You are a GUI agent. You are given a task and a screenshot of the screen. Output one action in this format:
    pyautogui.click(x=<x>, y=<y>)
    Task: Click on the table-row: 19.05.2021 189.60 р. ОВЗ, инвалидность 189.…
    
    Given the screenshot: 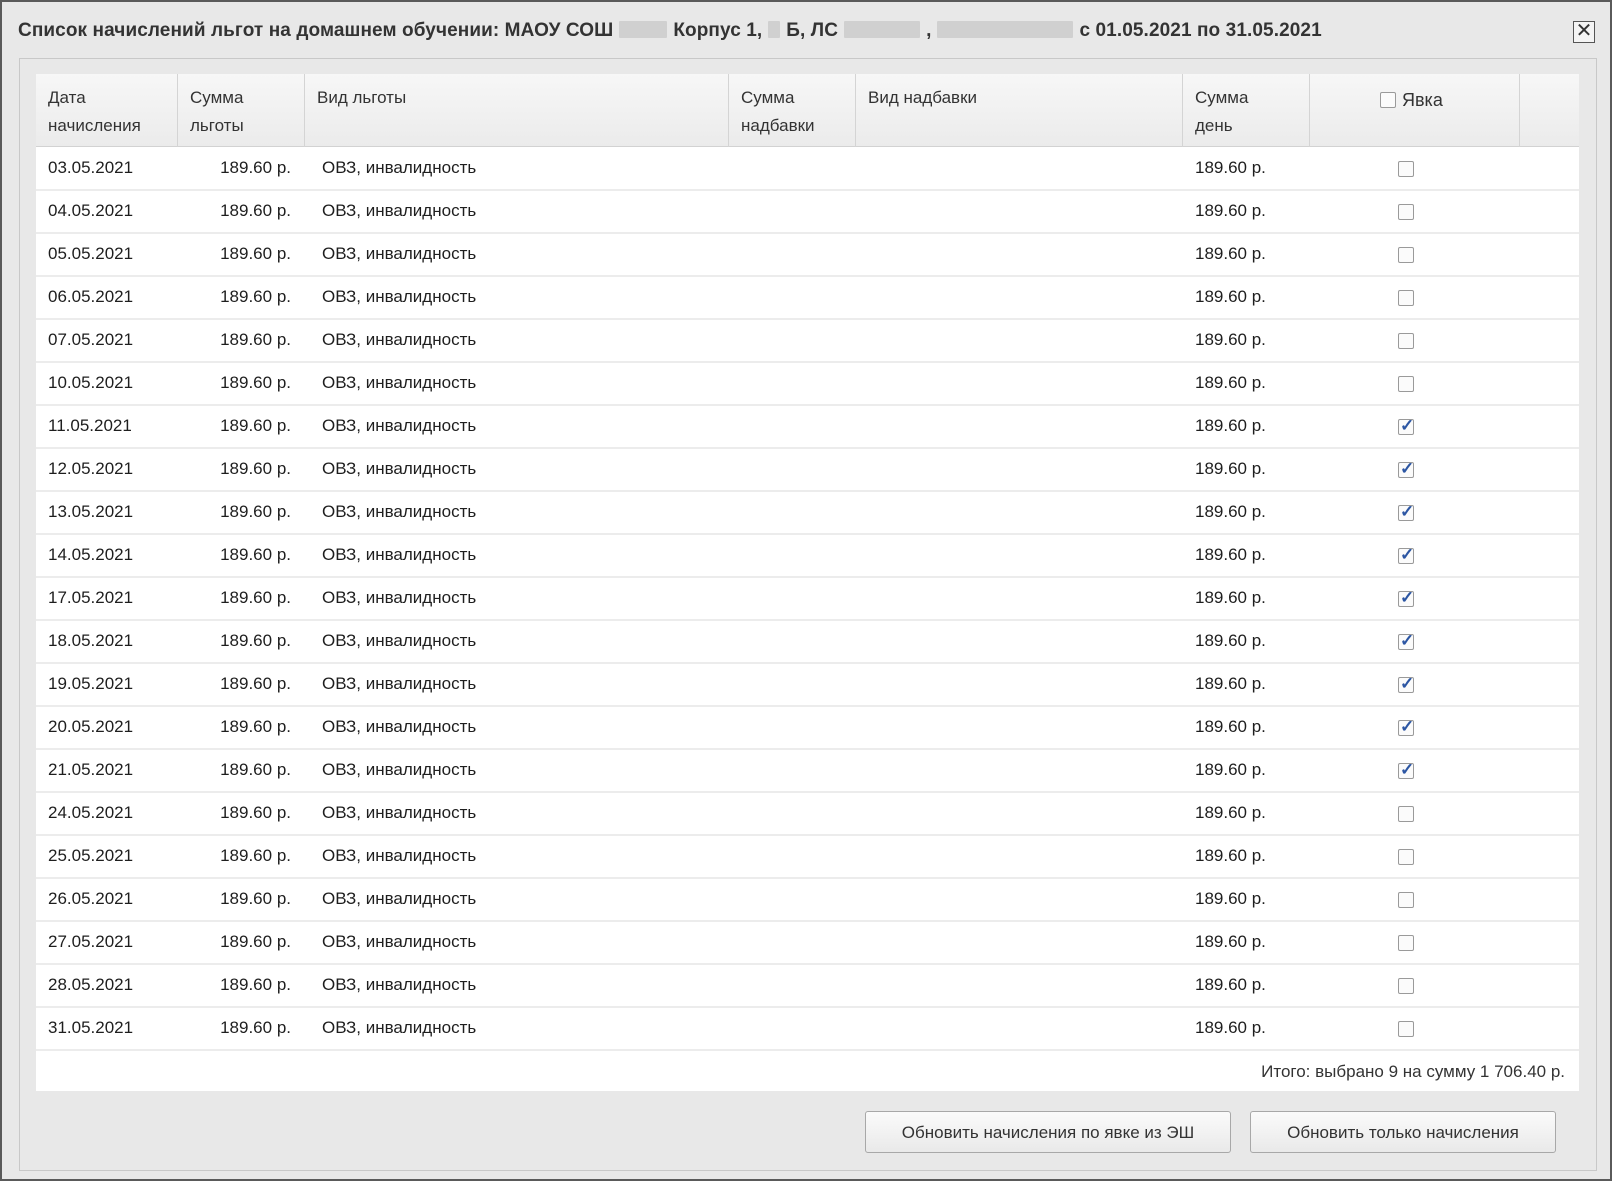 What is the action you would take?
    pyautogui.click(x=807, y=685)
    